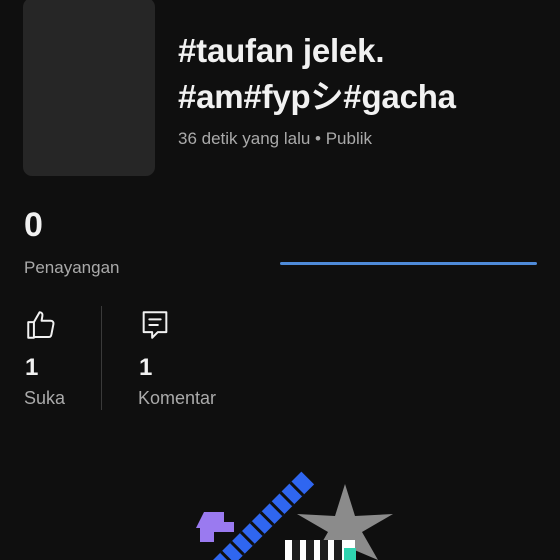  What do you see at coordinates (101, 358) in the screenshot?
I see `stats-divider` at bounding box center [101, 358].